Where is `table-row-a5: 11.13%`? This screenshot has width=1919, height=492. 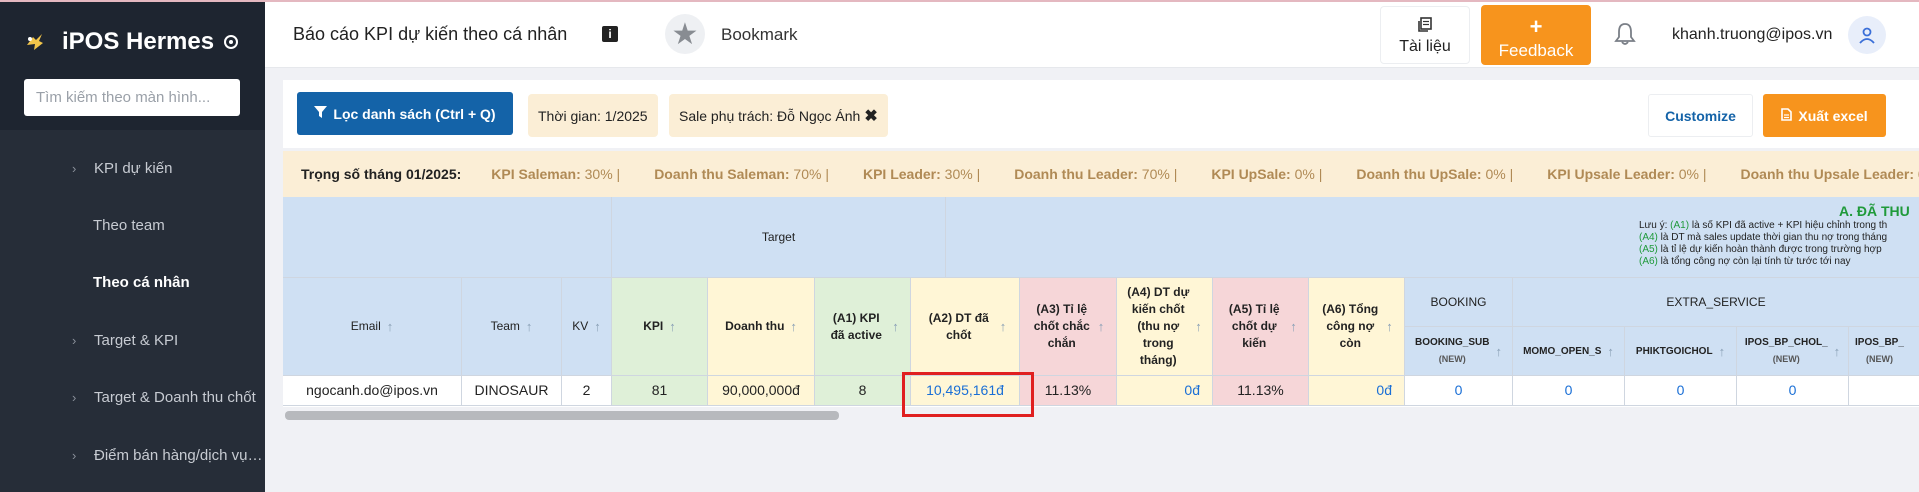 table-row-a5: 11.13% is located at coordinates (1261, 391).